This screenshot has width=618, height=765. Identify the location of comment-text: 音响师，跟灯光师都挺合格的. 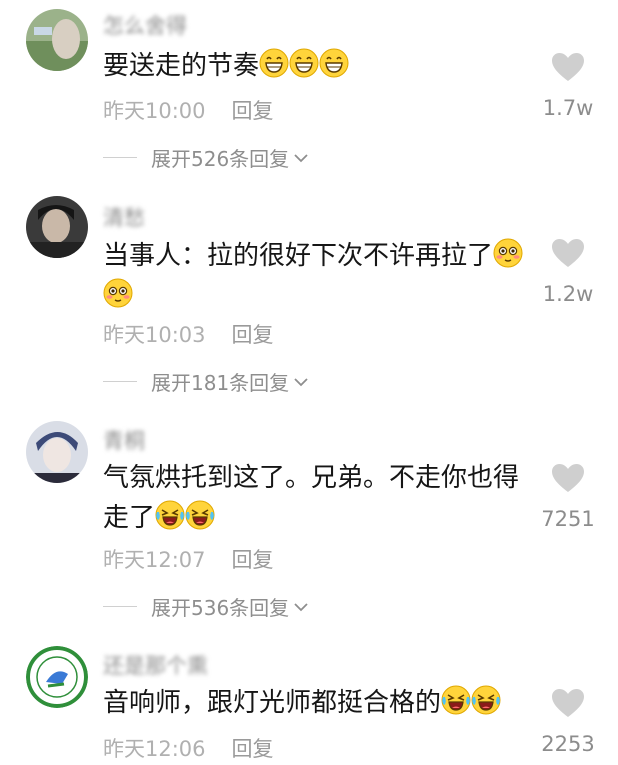
(313, 703).